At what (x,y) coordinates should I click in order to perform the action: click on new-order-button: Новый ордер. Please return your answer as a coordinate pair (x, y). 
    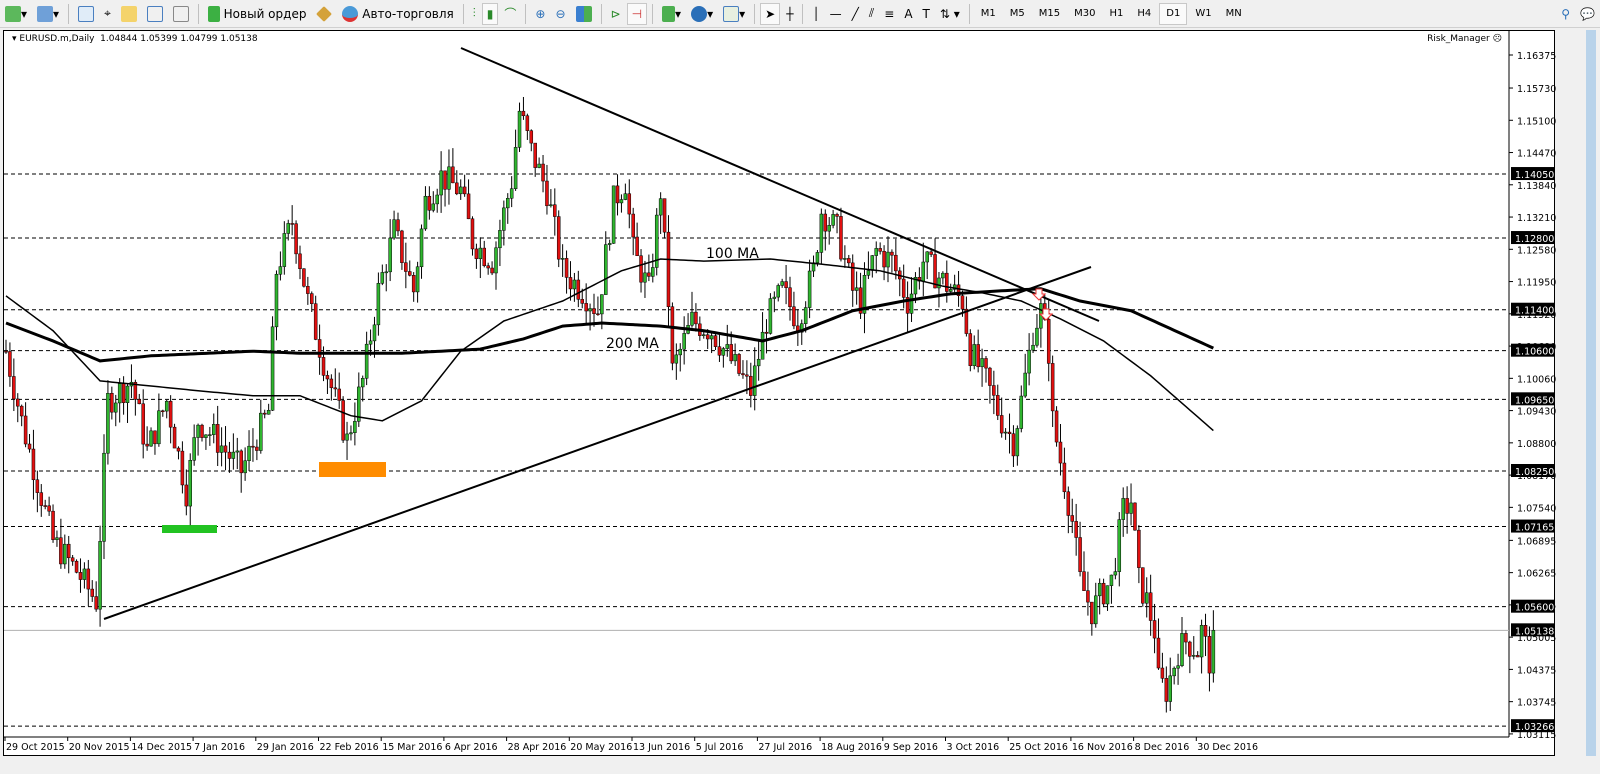
    Looking at the image, I should click on (257, 14).